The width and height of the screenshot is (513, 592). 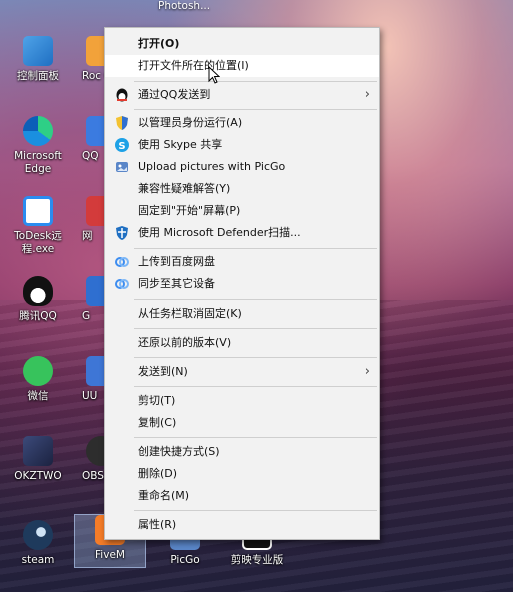 What do you see at coordinates (122, 284) in the screenshot?
I see `baidu-sync-icon` at bounding box center [122, 284].